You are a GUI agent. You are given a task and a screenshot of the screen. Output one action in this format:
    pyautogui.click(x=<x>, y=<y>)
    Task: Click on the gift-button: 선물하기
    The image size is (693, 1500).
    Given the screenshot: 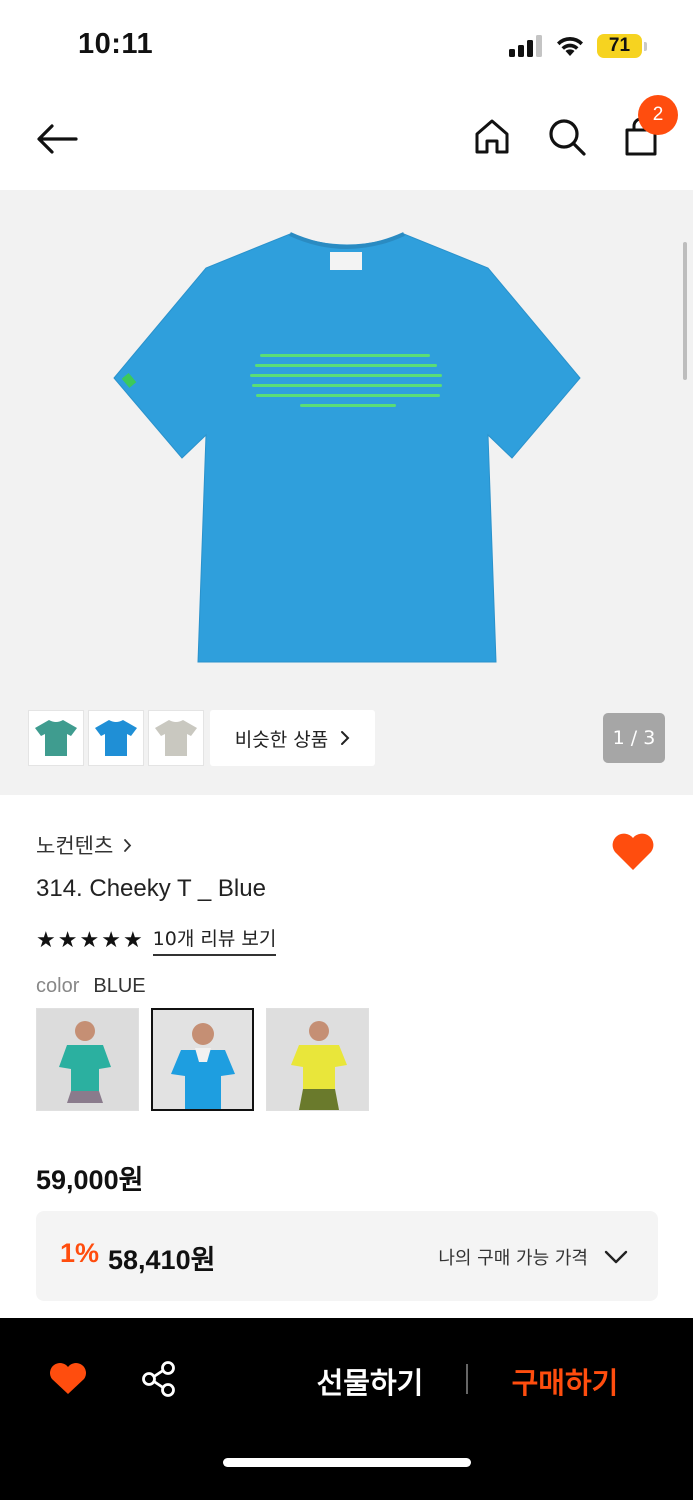 What is the action you would take?
    pyautogui.click(x=370, y=1381)
    